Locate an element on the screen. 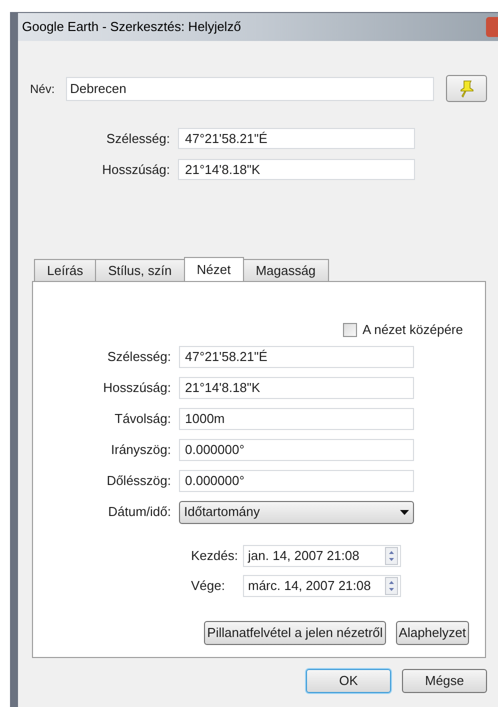 The image size is (498, 707). coordinate-label: Hosszúság: is located at coordinates (135, 169).